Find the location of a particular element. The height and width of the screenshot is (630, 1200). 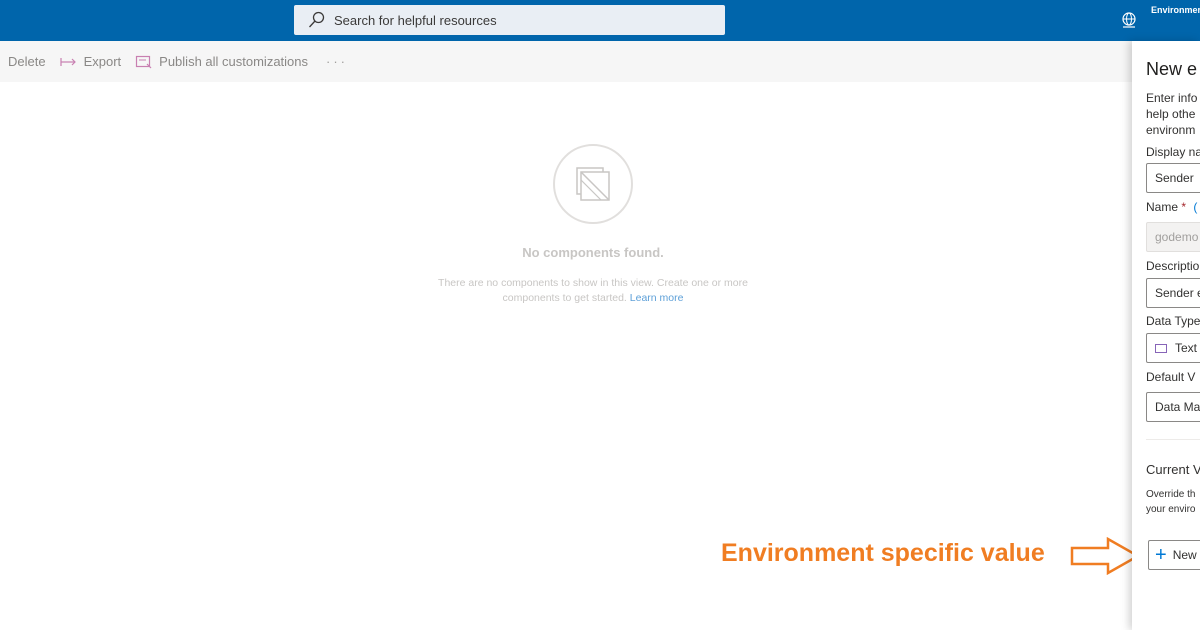

new-value-button: + New is located at coordinates (1174, 555).